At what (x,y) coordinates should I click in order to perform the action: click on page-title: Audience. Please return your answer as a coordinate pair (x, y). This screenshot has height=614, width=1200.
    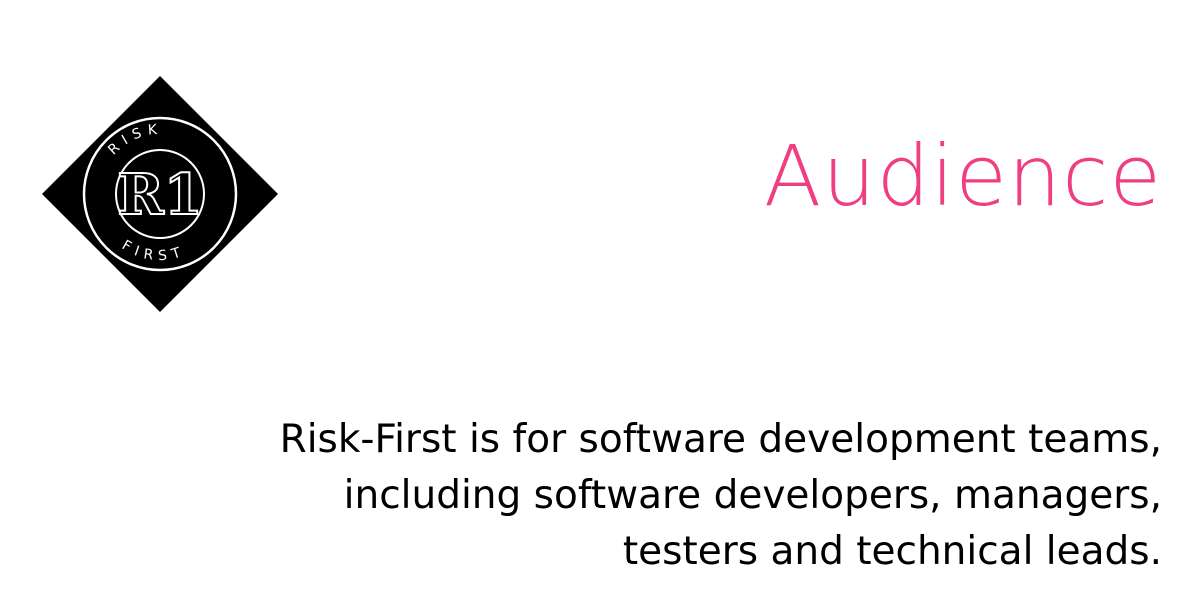
    Looking at the image, I should click on (962, 176).